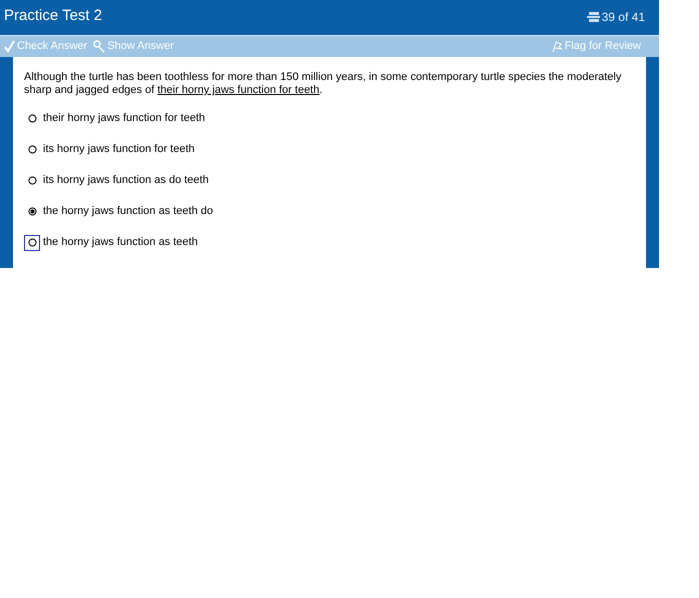 The image size is (699, 598). I want to click on option-label: the horny jaws function as teeth do, so click(128, 212).